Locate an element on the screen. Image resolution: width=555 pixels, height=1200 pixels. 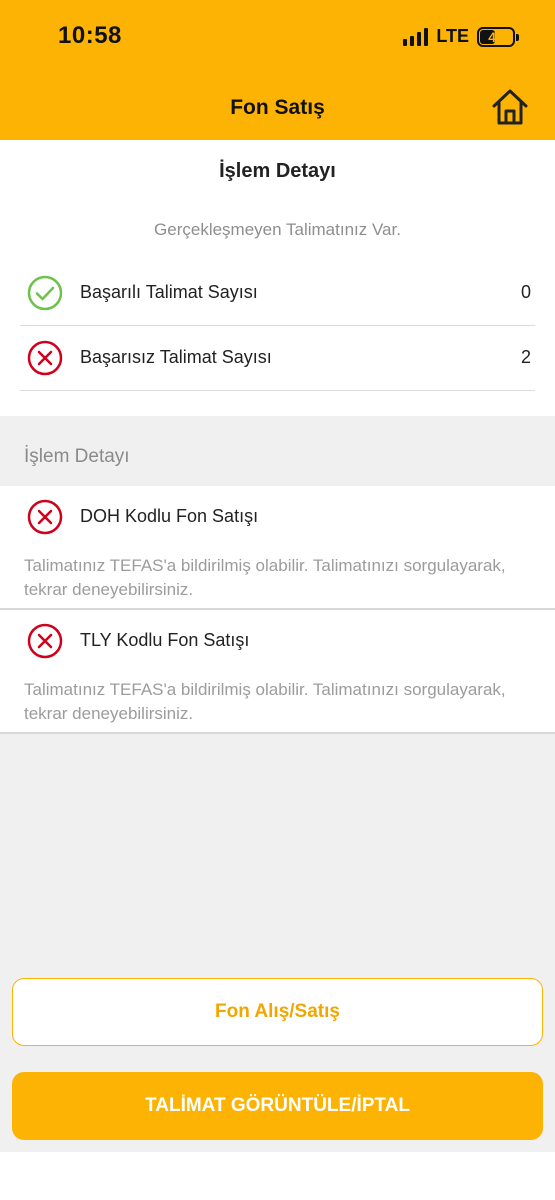
status-time: 10:58 is located at coordinates (90, 35).